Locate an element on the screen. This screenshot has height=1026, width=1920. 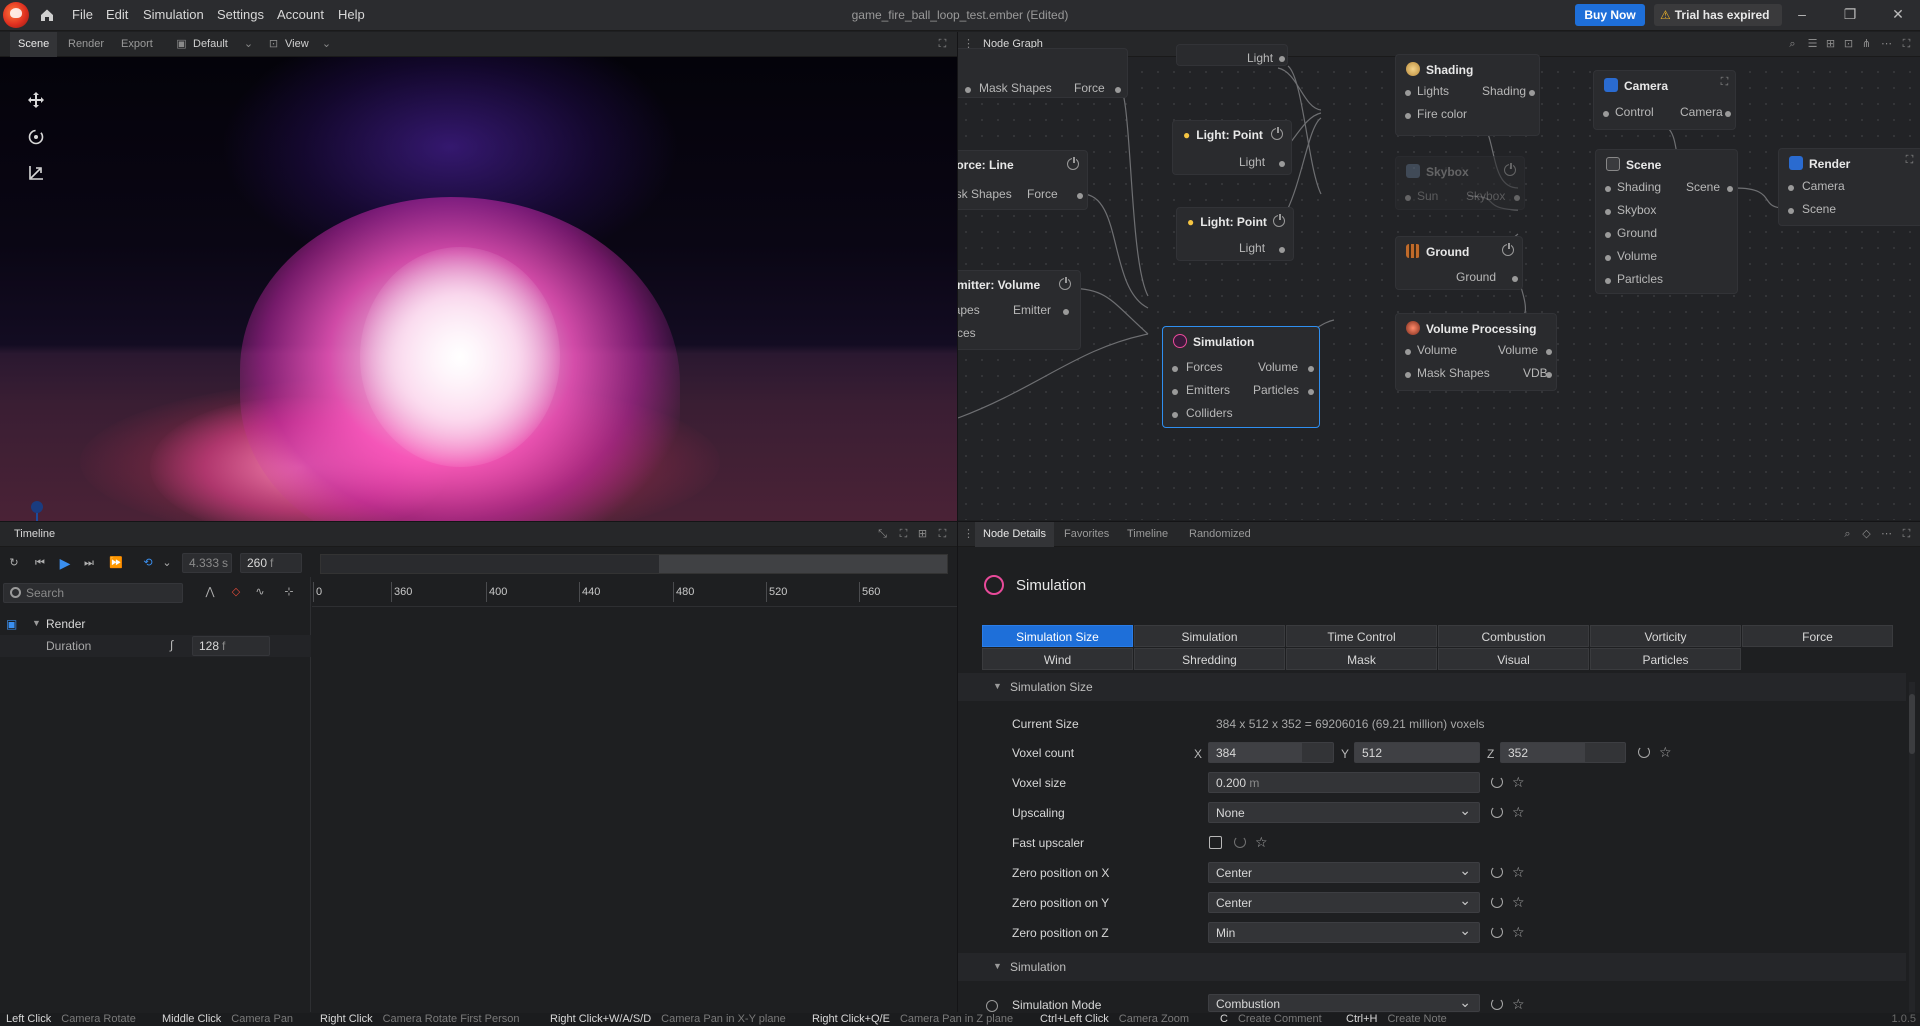
category-simulation: Simulation is located at coordinates (1209, 636).